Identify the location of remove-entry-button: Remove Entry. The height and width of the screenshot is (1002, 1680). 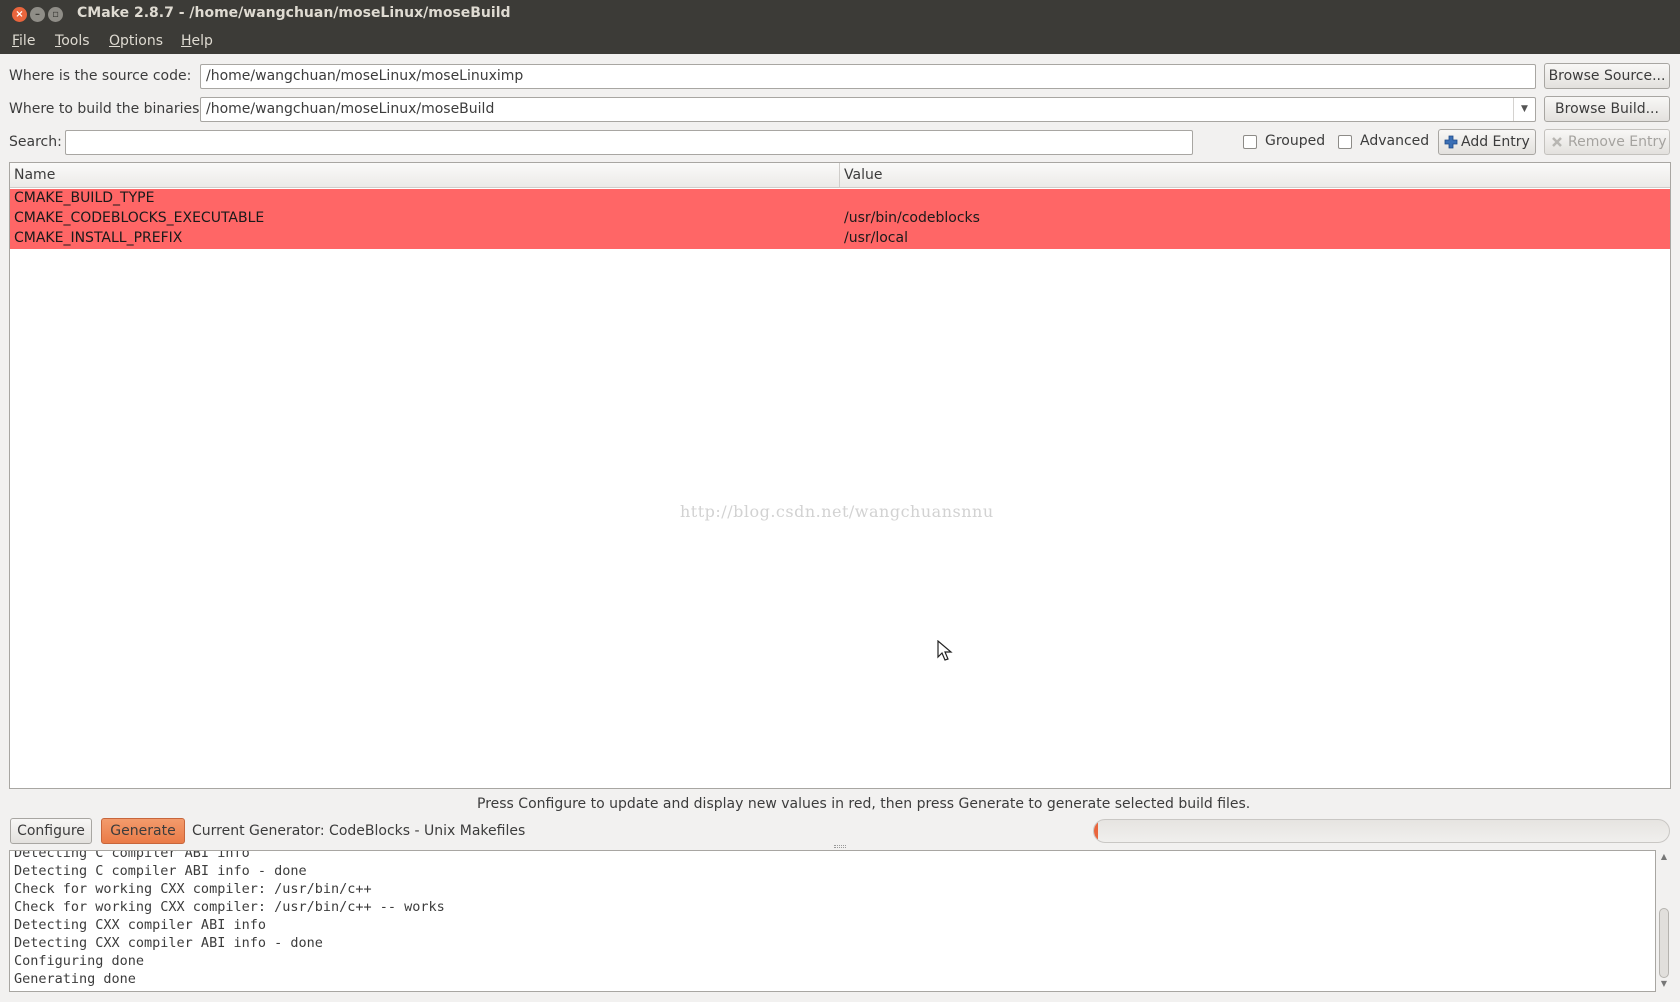
(1607, 142).